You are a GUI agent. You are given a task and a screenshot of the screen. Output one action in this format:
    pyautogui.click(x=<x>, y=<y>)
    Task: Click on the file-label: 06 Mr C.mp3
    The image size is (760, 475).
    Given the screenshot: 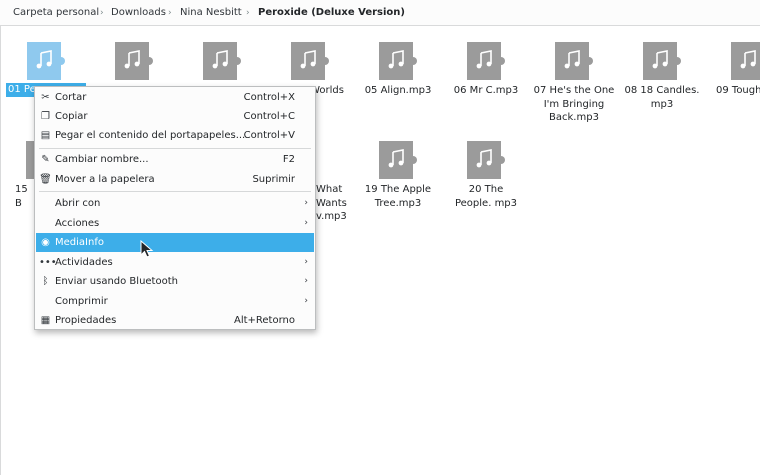 What is the action you would take?
    pyautogui.click(x=486, y=90)
    